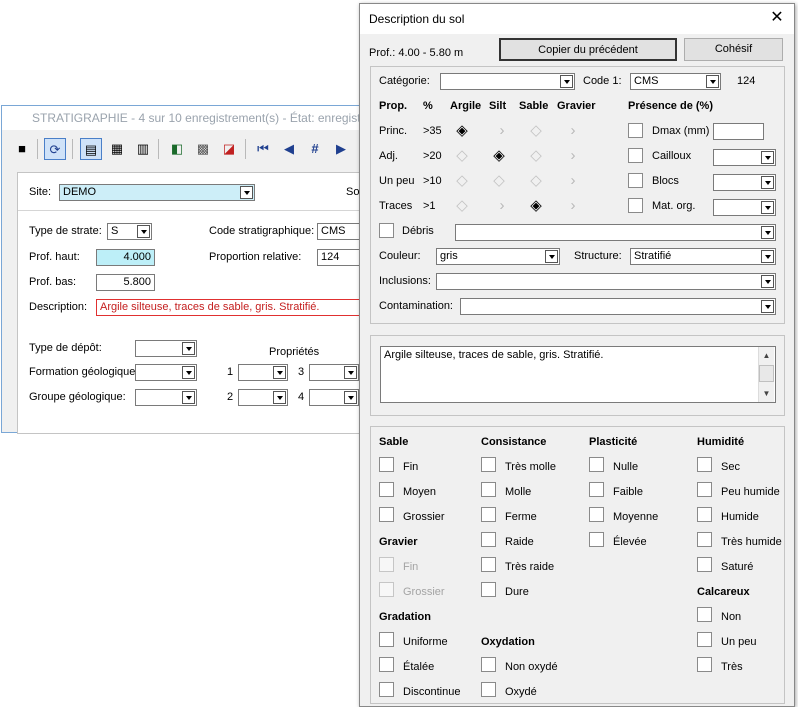 The image size is (798, 707). Describe the element at coordinates (315, 149) in the screenshot. I see `goto-record-icon: #` at that location.